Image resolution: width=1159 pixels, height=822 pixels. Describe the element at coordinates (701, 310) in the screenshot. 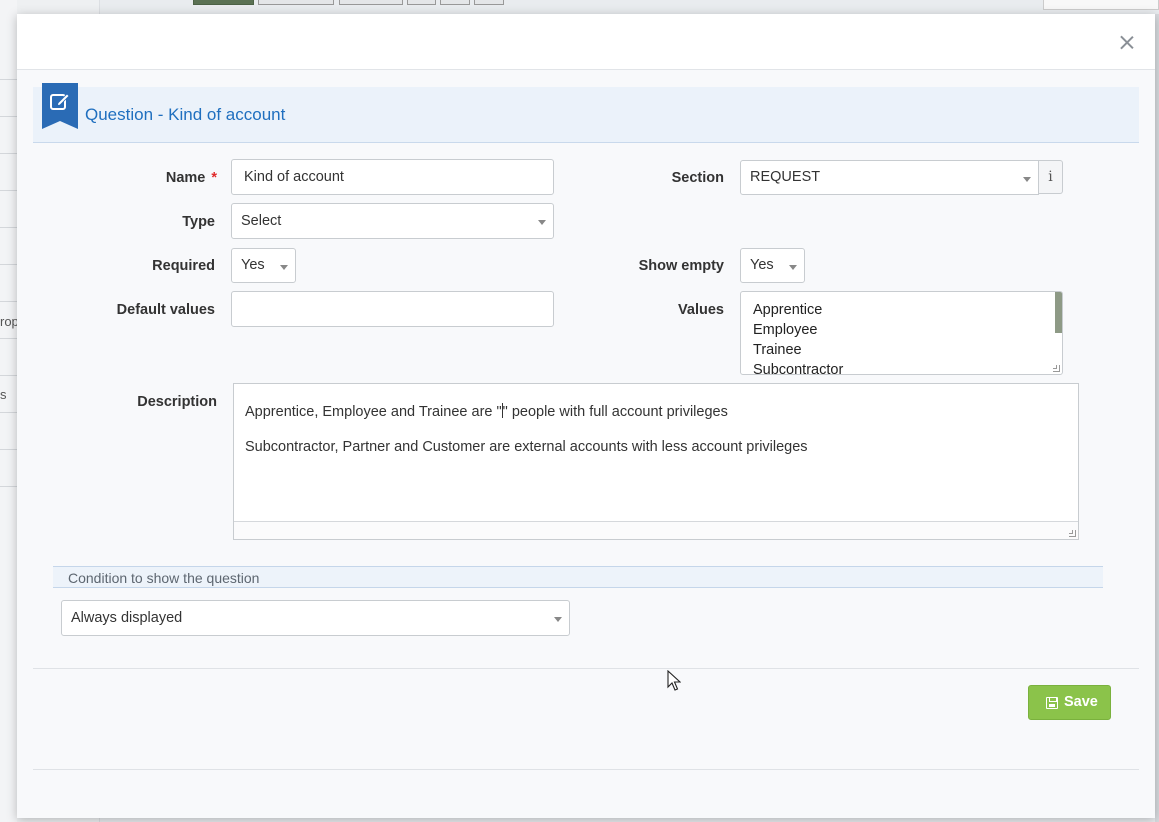

I see `values-label: Values` at that location.